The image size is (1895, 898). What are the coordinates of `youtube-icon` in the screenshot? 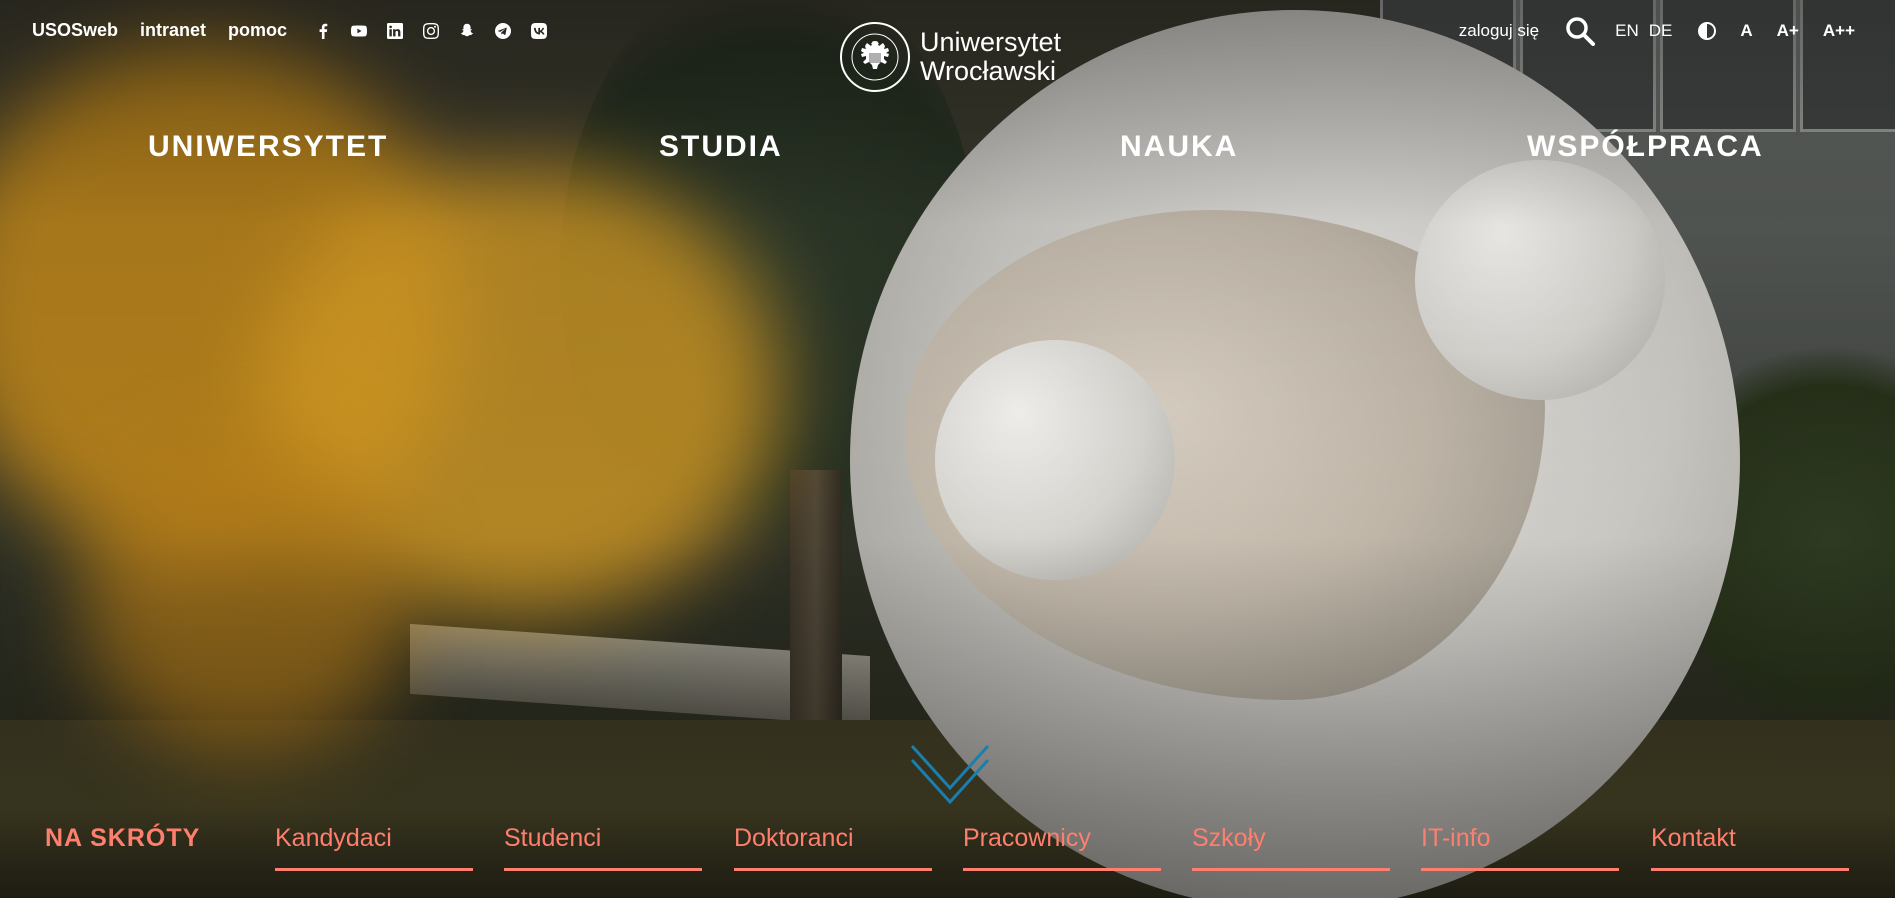 It's located at (359, 31).